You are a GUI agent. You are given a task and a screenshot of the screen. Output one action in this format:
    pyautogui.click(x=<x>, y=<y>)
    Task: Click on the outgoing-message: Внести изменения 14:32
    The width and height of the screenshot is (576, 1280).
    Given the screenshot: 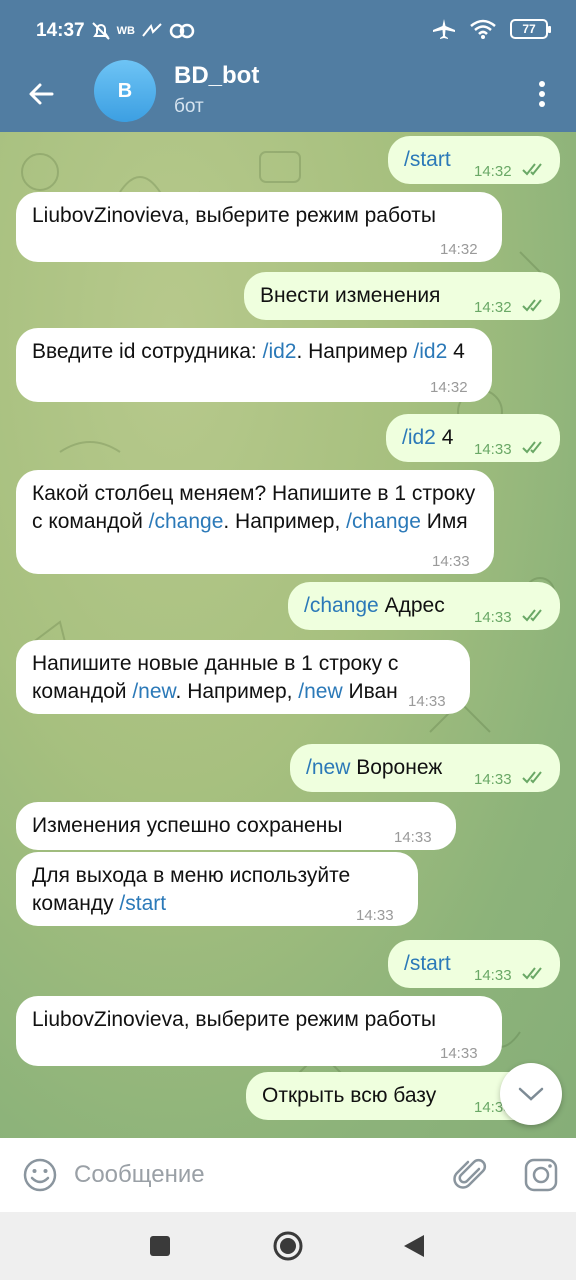 What is the action you would take?
    pyautogui.click(x=402, y=296)
    